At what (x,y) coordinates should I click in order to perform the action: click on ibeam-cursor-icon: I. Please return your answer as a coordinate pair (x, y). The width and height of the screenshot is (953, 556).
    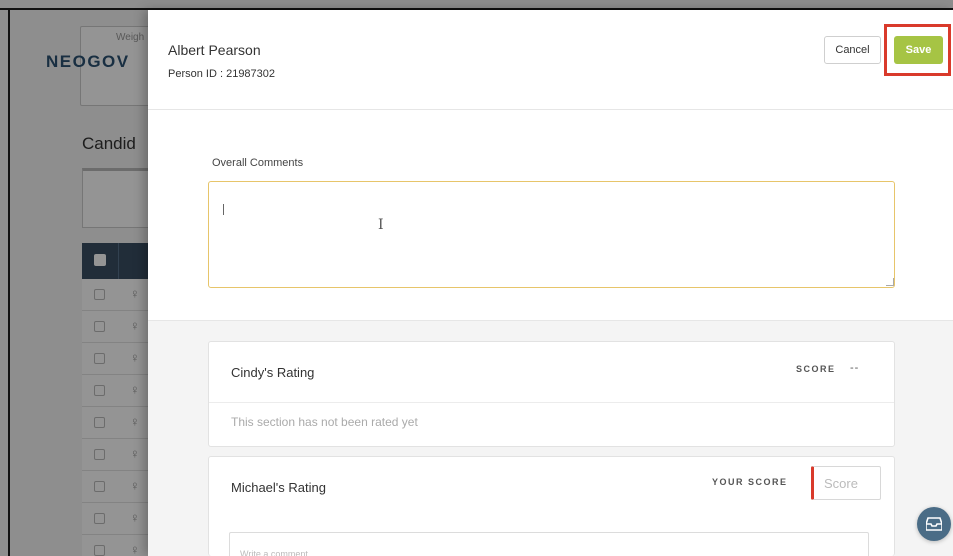
    Looking at the image, I should click on (381, 225).